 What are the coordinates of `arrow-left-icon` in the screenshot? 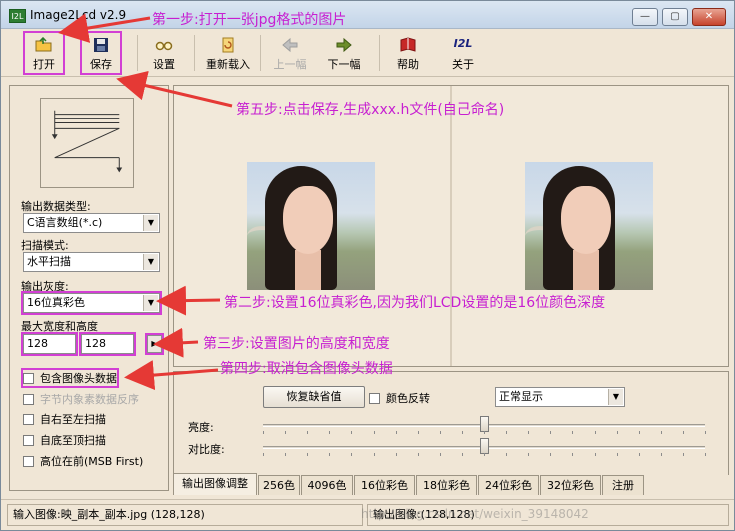 It's located at (290, 45).